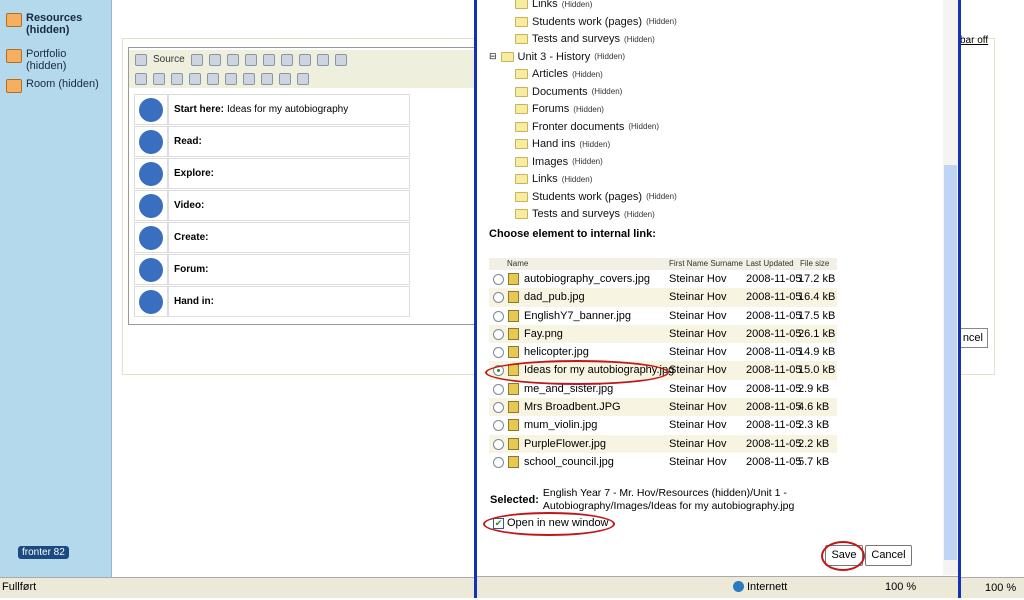 This screenshot has height=600, width=1024. Describe the element at coordinates (663, 334) in the screenshot. I see `file-row: Fay.png Steinar Hov 2008-11-05 26.1 kB` at that location.